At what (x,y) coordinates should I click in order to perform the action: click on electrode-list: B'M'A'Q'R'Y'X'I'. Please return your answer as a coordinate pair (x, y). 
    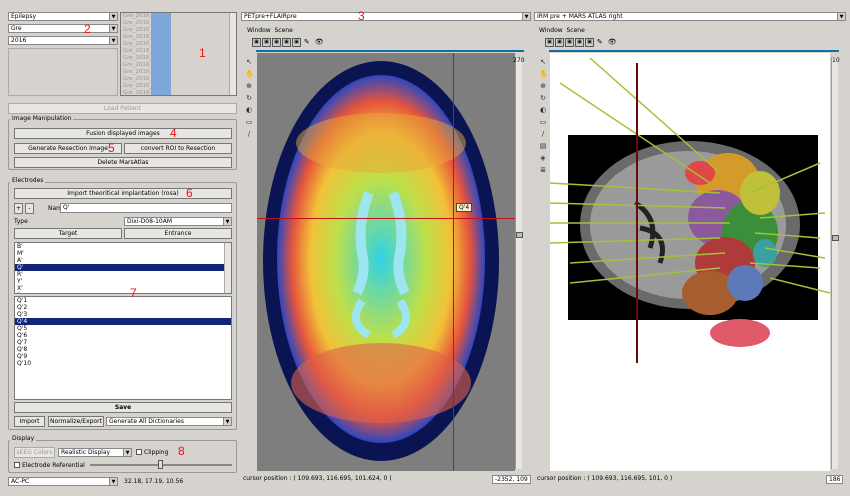
    Looking at the image, I should click on (123, 268).